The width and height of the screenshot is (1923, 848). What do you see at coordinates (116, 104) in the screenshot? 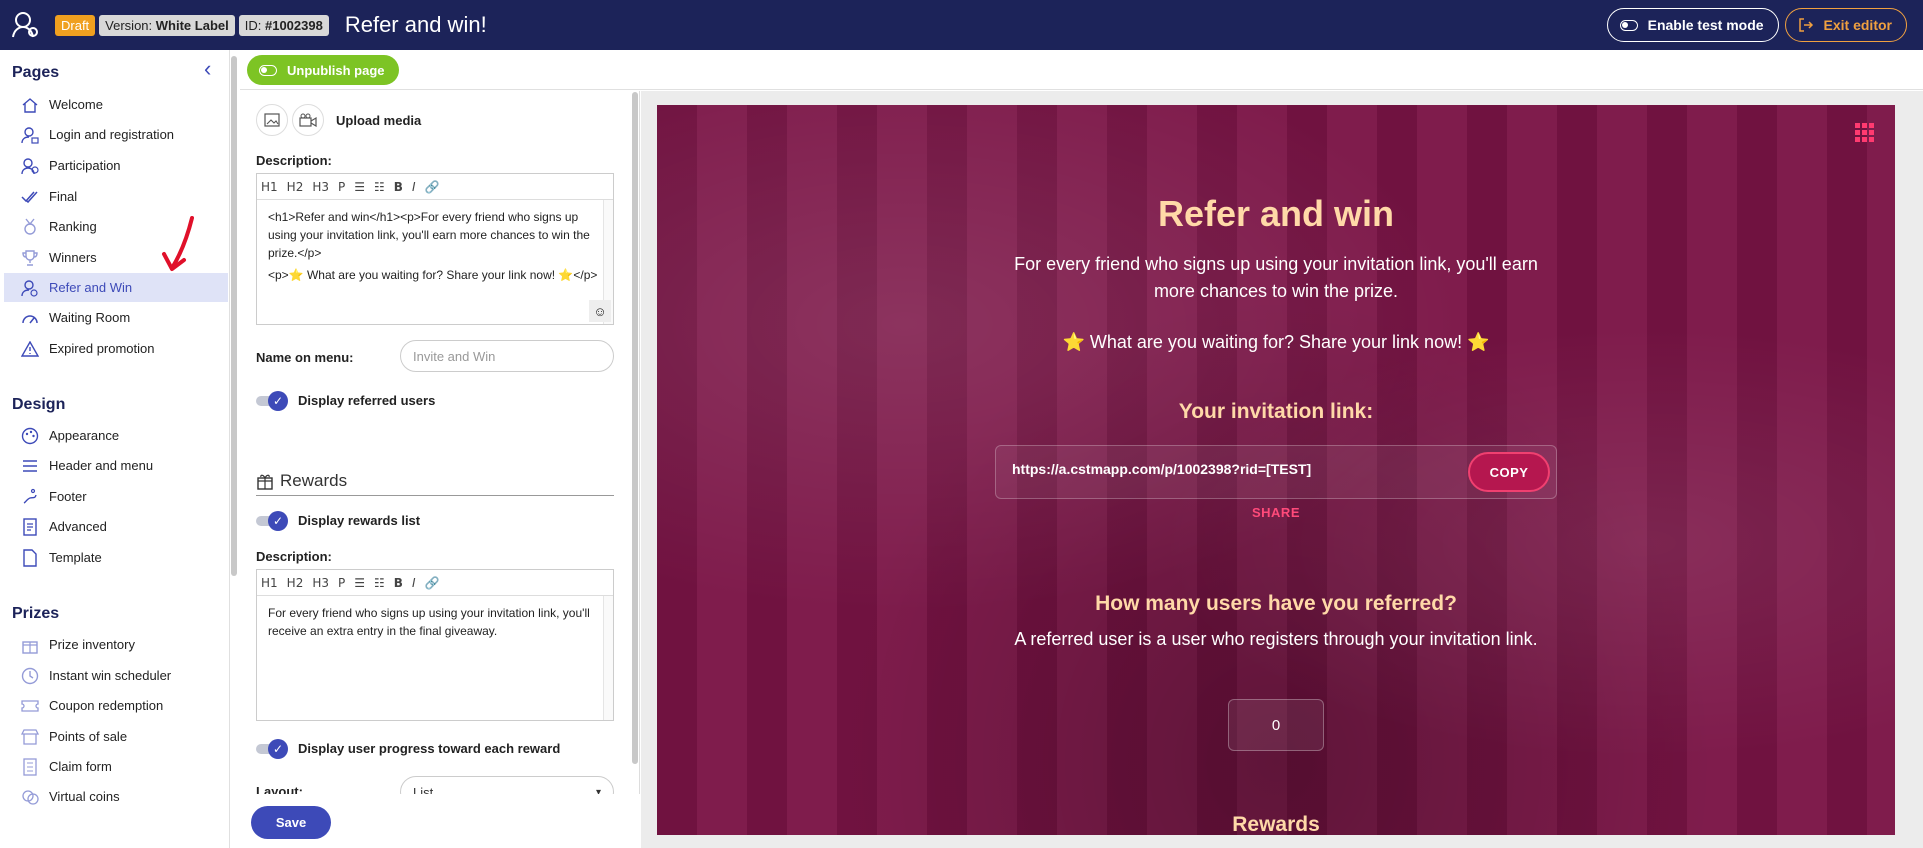
I see `sidebar-item-welcome: Welcome` at bounding box center [116, 104].